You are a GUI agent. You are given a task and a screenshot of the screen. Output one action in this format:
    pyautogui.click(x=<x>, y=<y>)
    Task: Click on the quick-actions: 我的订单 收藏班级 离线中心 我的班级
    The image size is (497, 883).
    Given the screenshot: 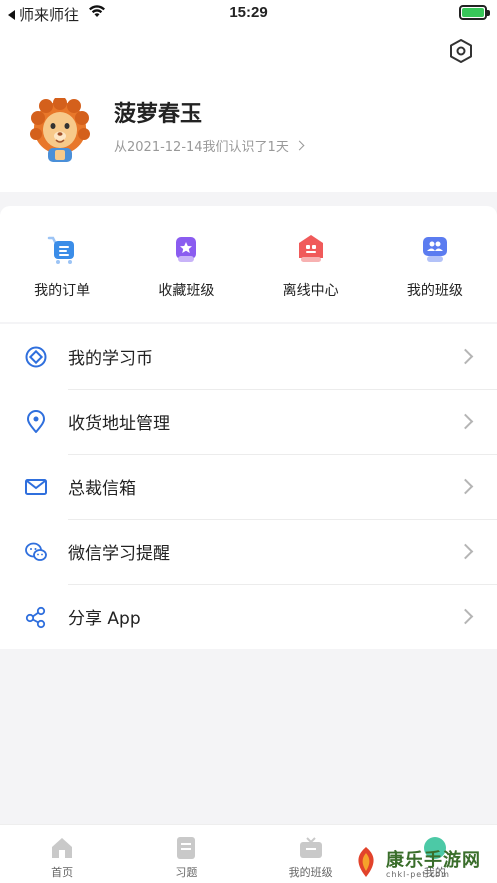 What is the action you would take?
    pyautogui.click(x=248, y=264)
    